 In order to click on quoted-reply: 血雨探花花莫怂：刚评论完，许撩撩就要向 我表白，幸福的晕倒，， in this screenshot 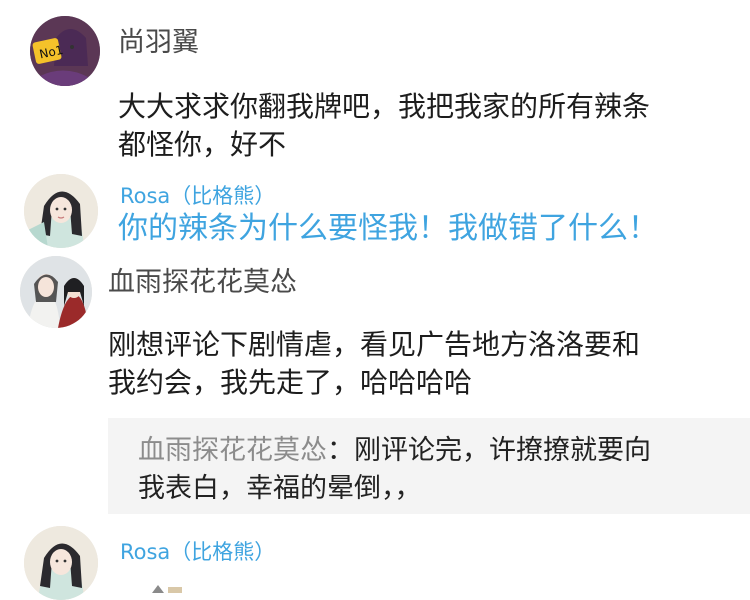, I will do `click(394, 470)`.